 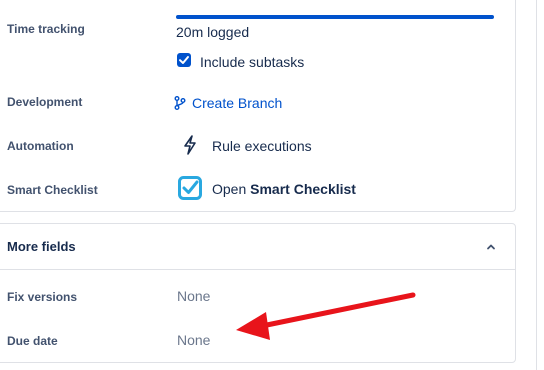 I want to click on smart-checklist-label: Smart Checklist, so click(x=52, y=190).